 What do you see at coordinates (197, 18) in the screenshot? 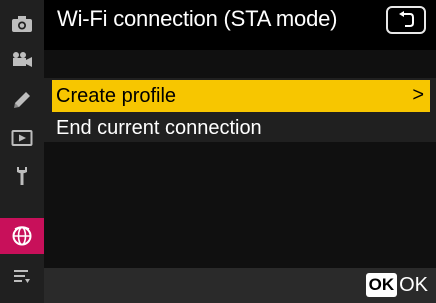
I see `page-title: Wi-Fi connection (STA mode)` at bounding box center [197, 18].